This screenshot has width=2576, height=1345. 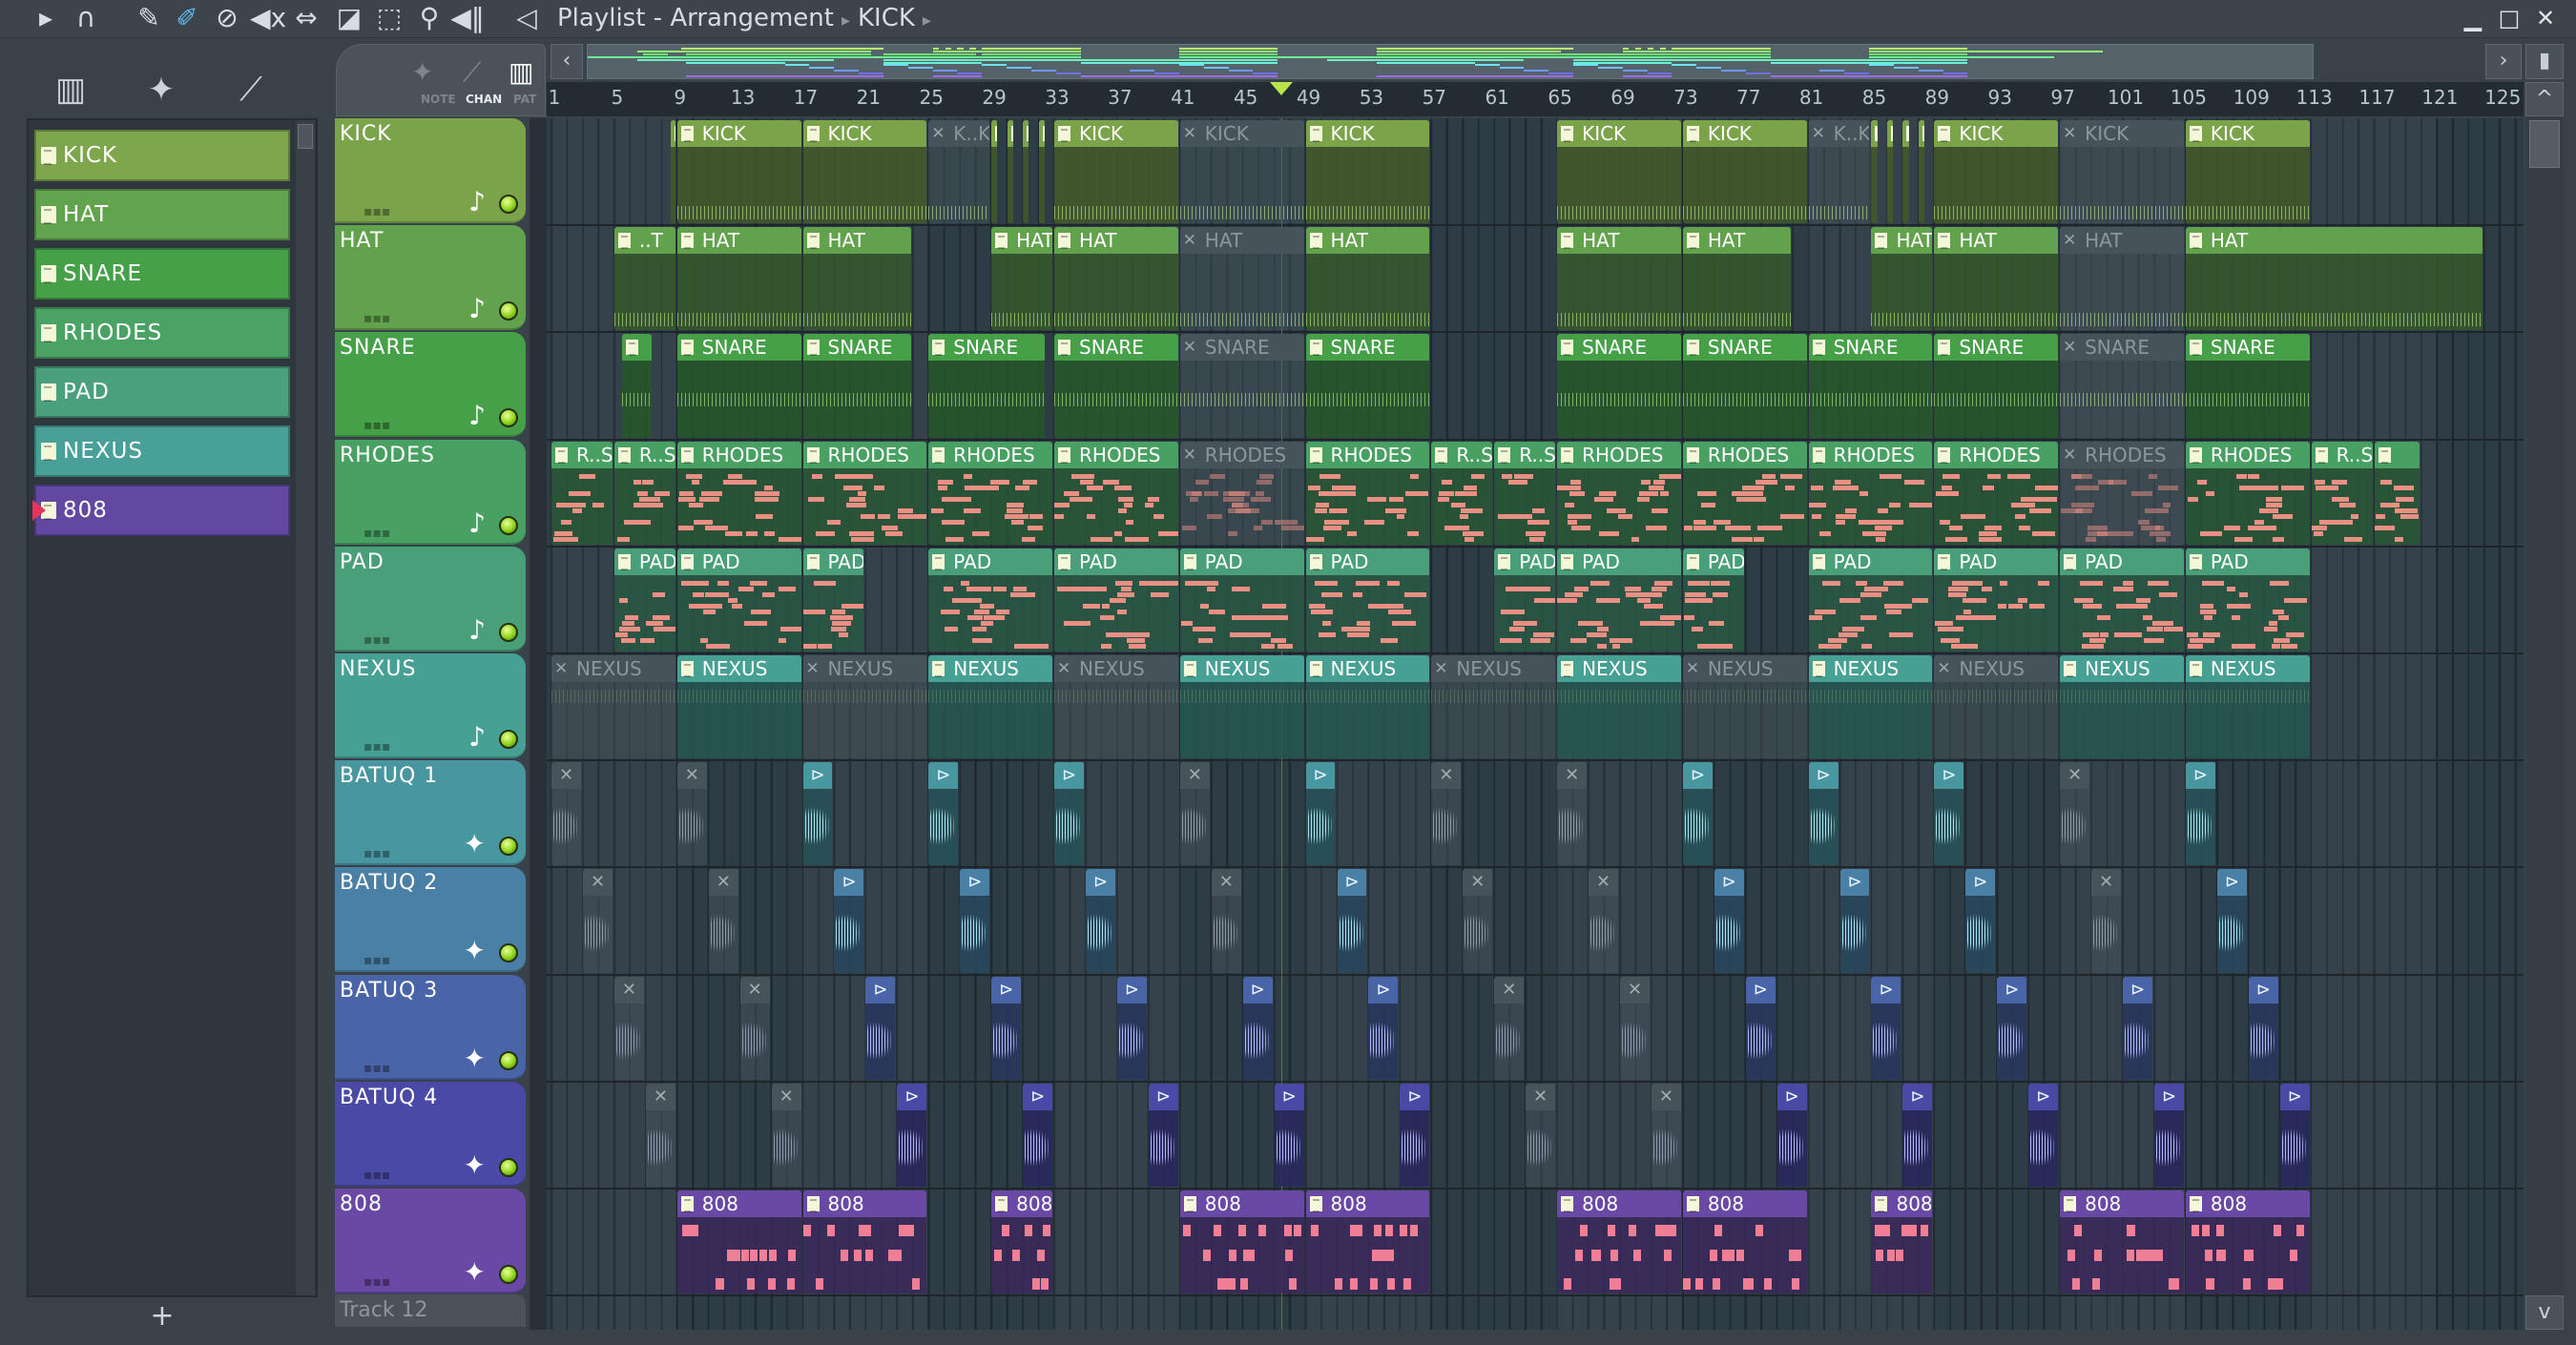 I want to click on zoom-icon: ⚲, so click(x=429, y=18).